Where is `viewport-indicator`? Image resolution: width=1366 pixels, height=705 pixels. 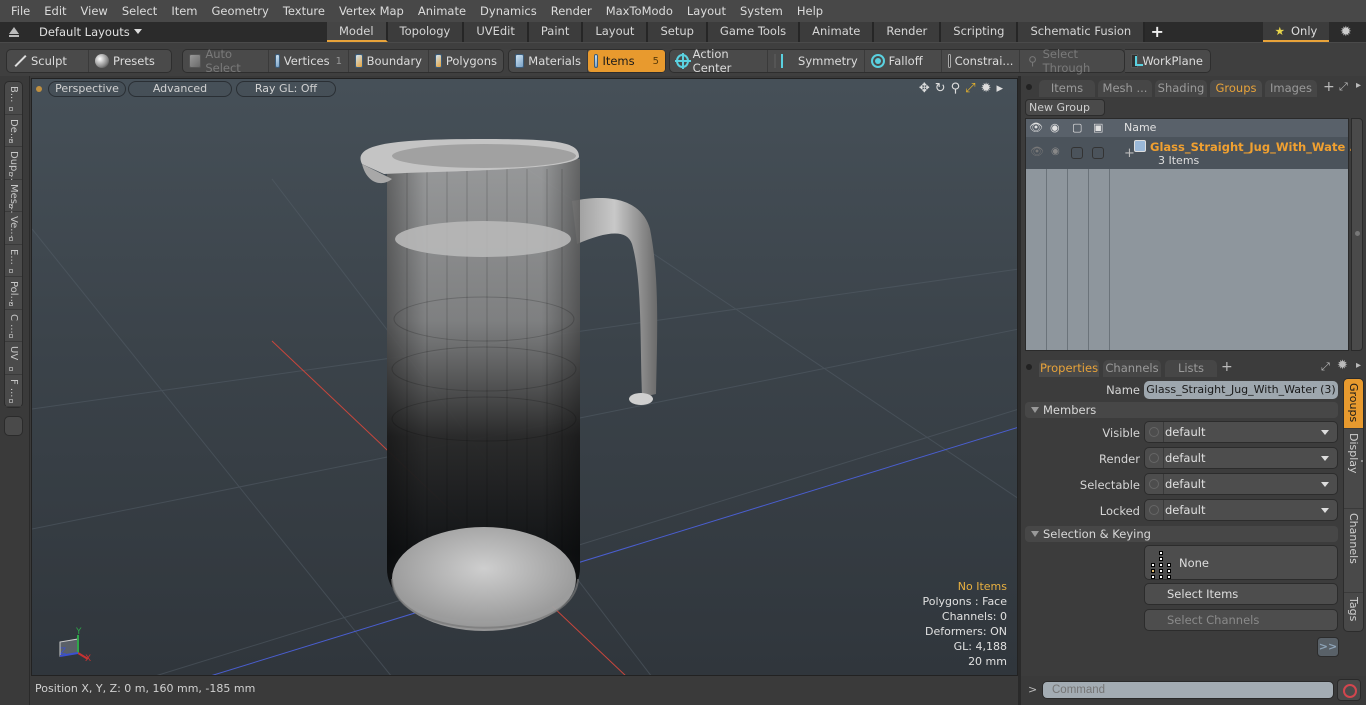 viewport-indicator is located at coordinates (39, 89).